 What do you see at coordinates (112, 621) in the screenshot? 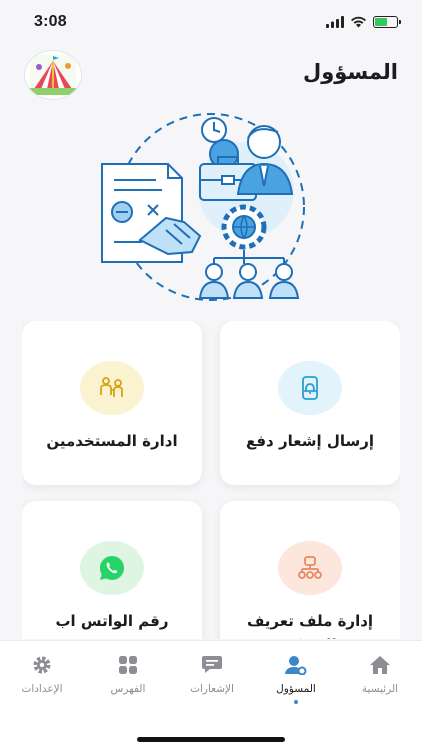
I see `card-label: رقم الواتس اب` at bounding box center [112, 621].